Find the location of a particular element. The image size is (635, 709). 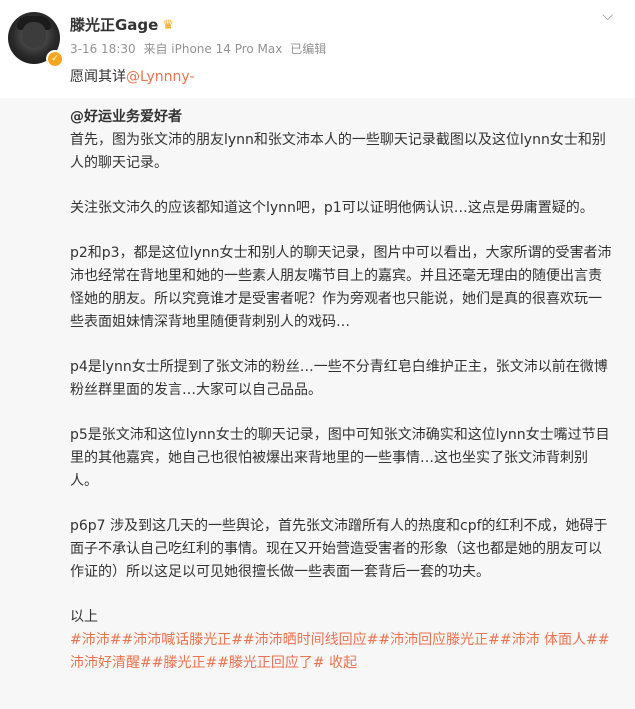

username: 滕光正Gage is located at coordinates (114, 25).